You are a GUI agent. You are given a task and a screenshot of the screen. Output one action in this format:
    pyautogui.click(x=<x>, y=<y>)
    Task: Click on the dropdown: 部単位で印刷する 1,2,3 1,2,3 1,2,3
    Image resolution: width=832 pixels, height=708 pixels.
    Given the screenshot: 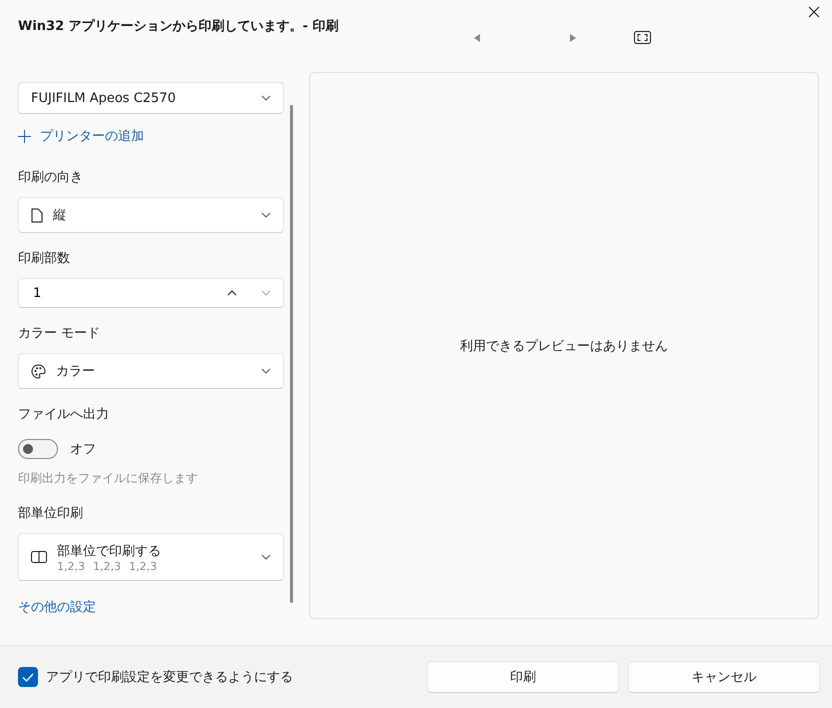 What is the action you would take?
    pyautogui.click(x=151, y=557)
    